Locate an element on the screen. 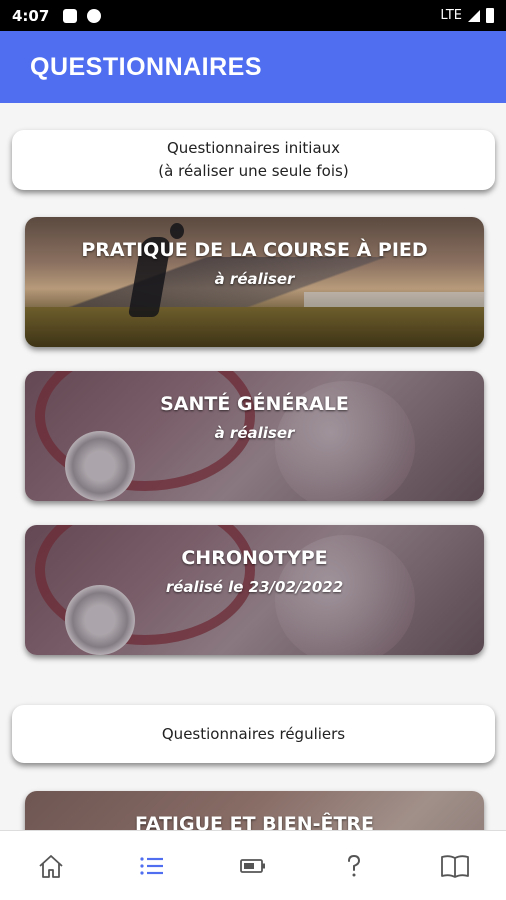 This screenshot has width=506, height=900. app-bar: QUESTIONNAIRES is located at coordinates (253, 67).